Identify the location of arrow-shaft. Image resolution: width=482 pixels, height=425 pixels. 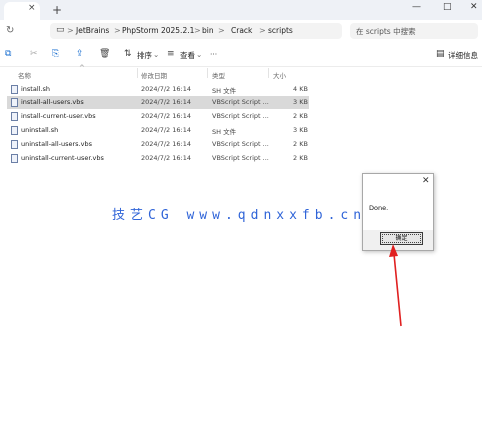
(397, 290).